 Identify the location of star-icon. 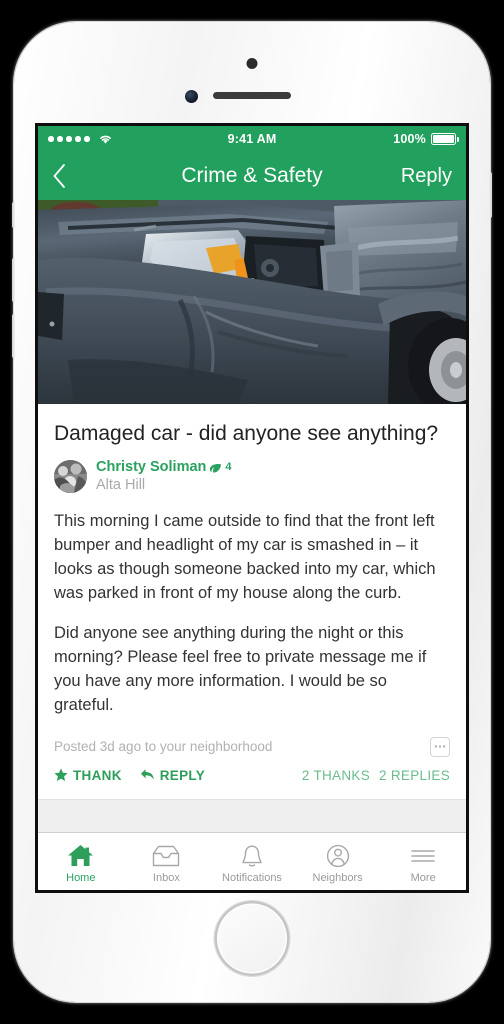
(61, 775).